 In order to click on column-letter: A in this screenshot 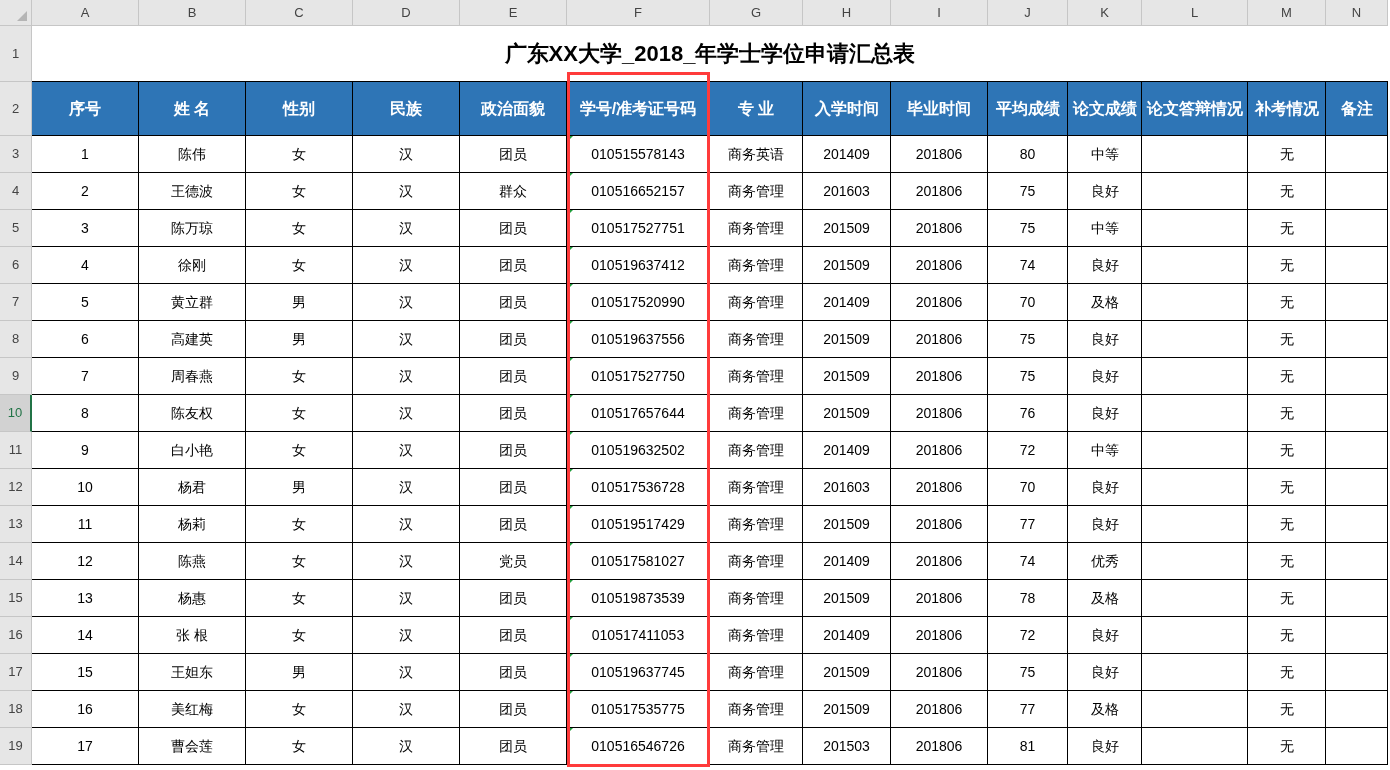, I will do `click(85, 13)`.